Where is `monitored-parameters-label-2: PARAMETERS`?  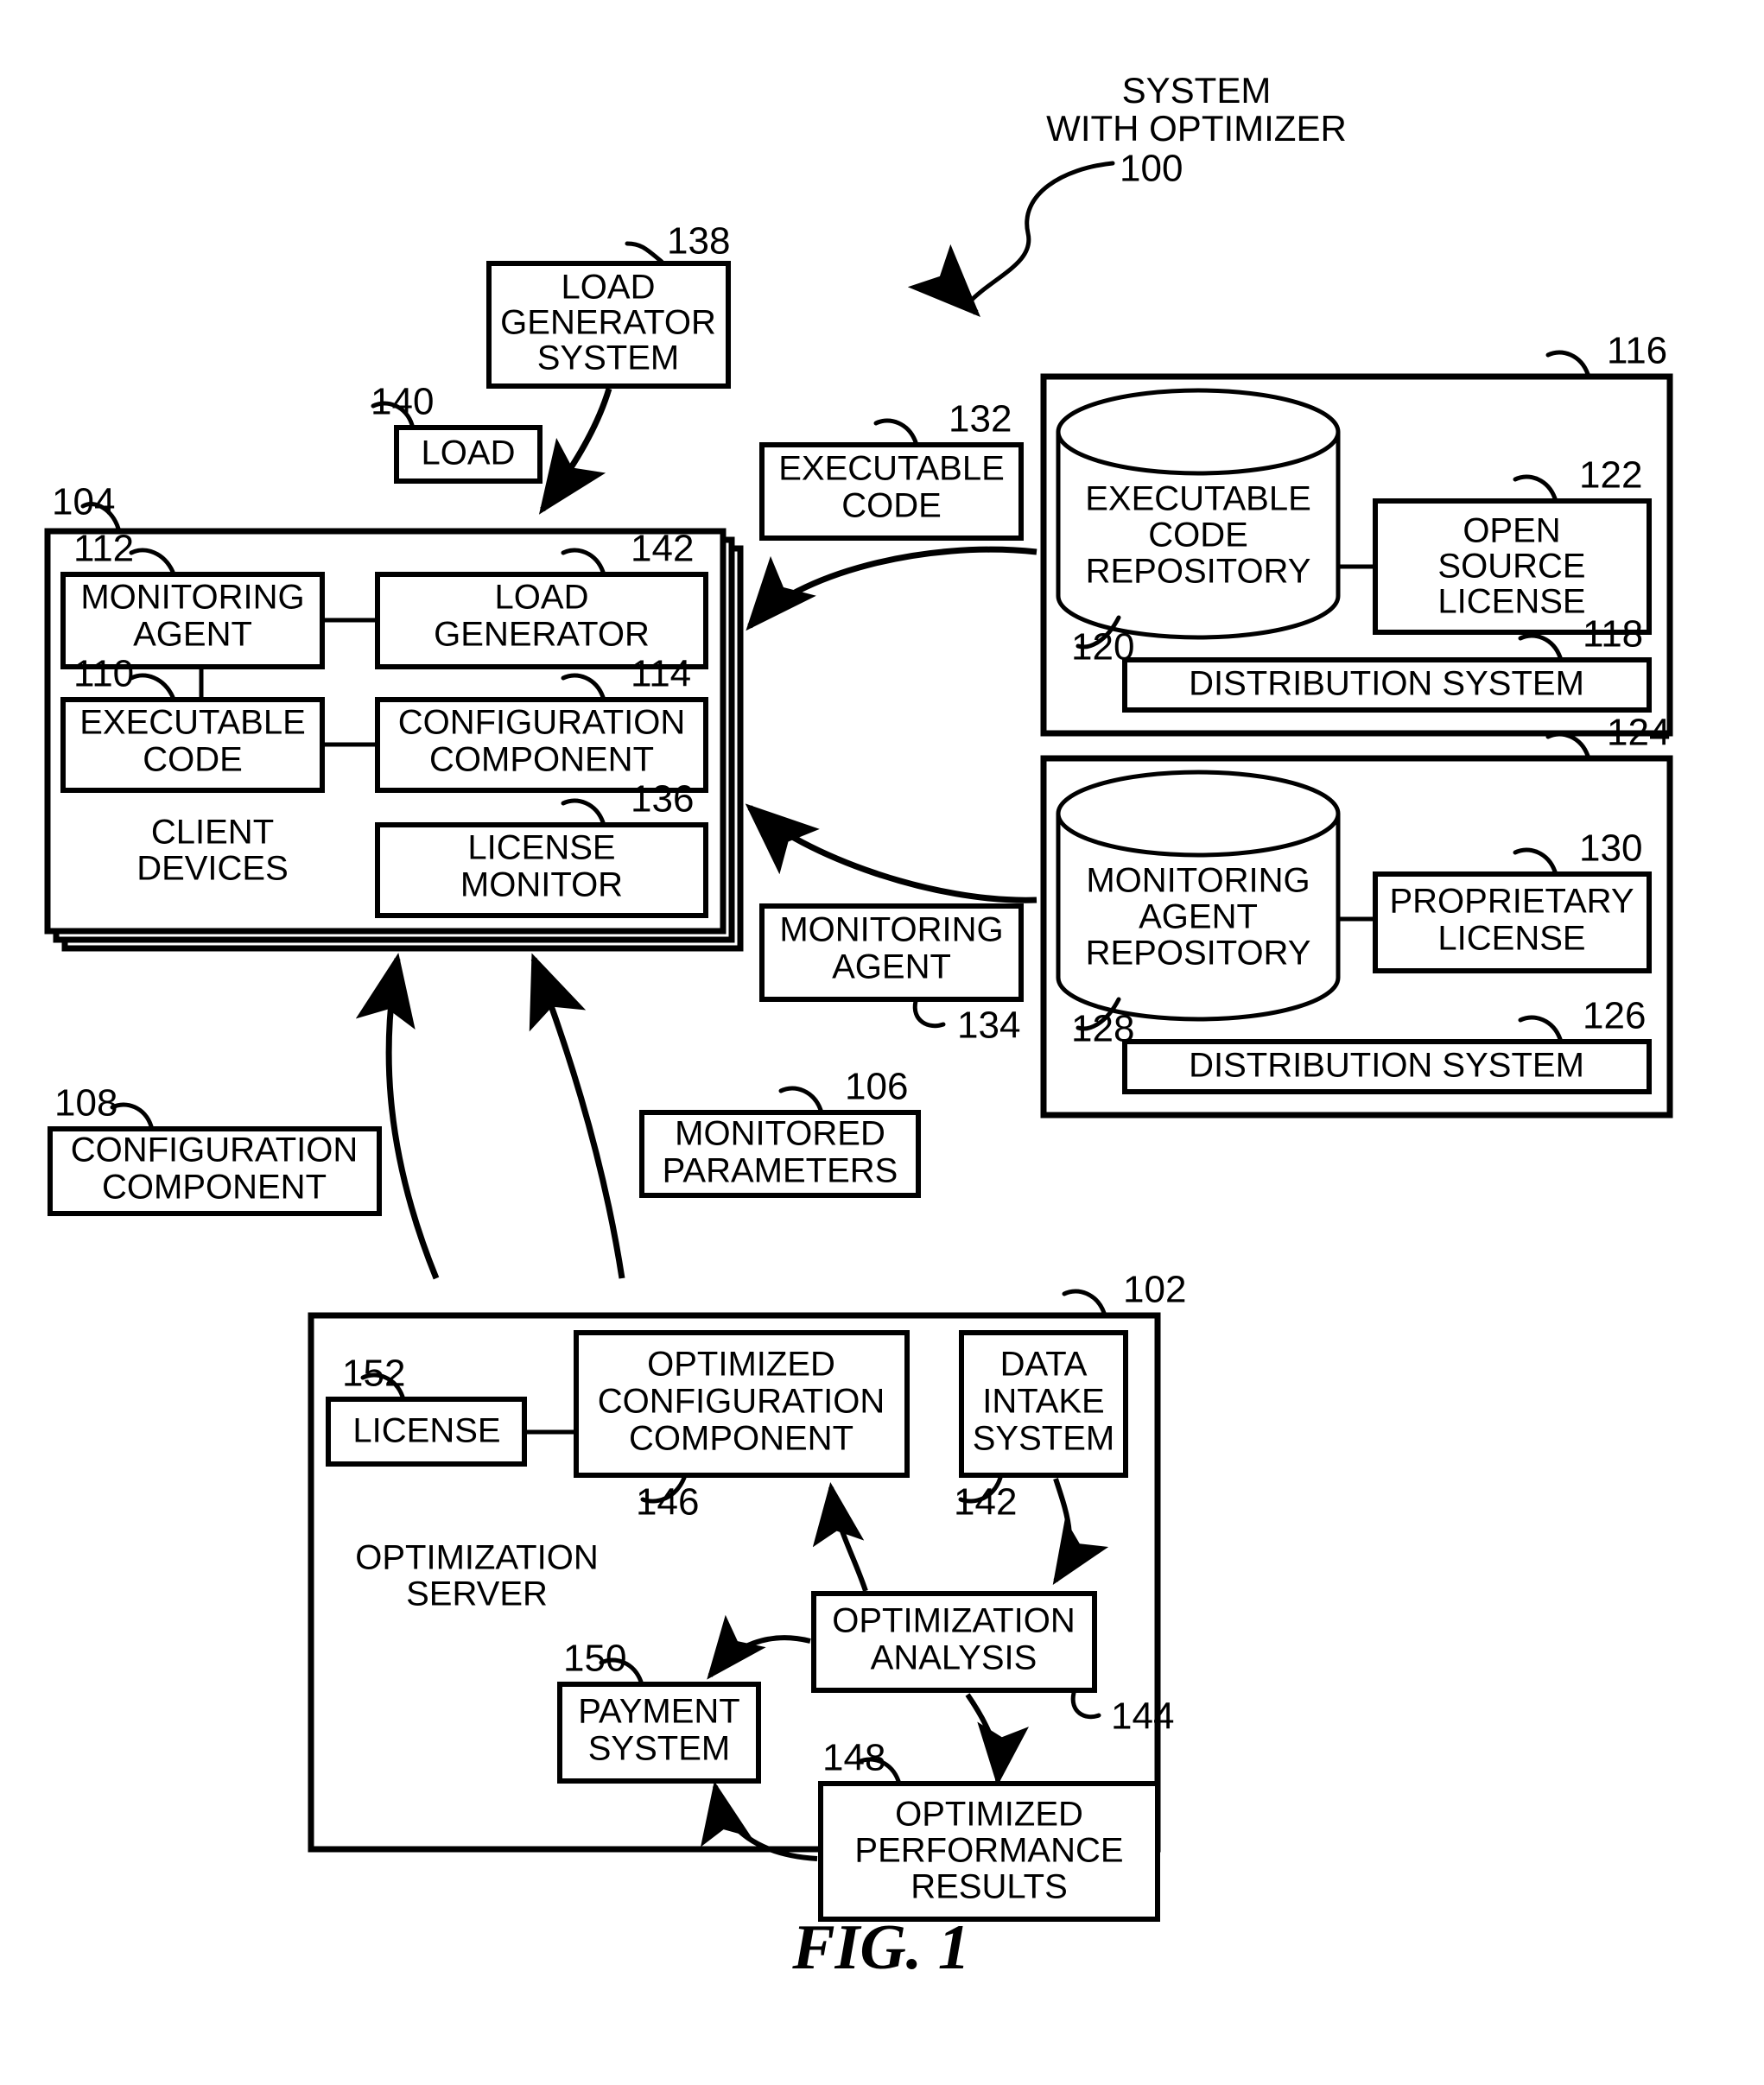
monitored-parameters-label-2: PARAMETERS is located at coordinates (780, 1171).